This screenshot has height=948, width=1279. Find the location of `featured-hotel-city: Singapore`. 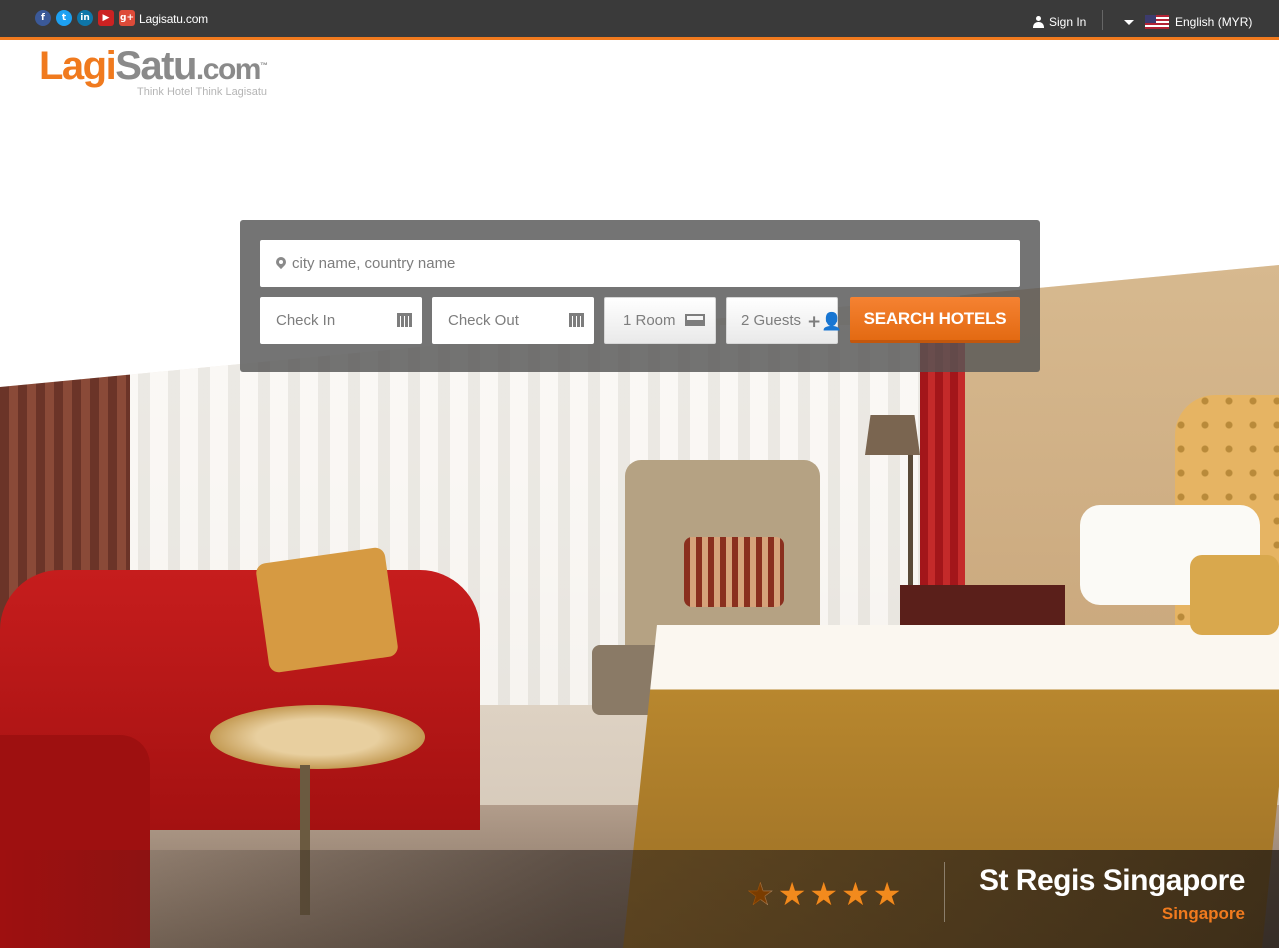

featured-hotel-city: Singapore is located at coordinates (1203, 913).